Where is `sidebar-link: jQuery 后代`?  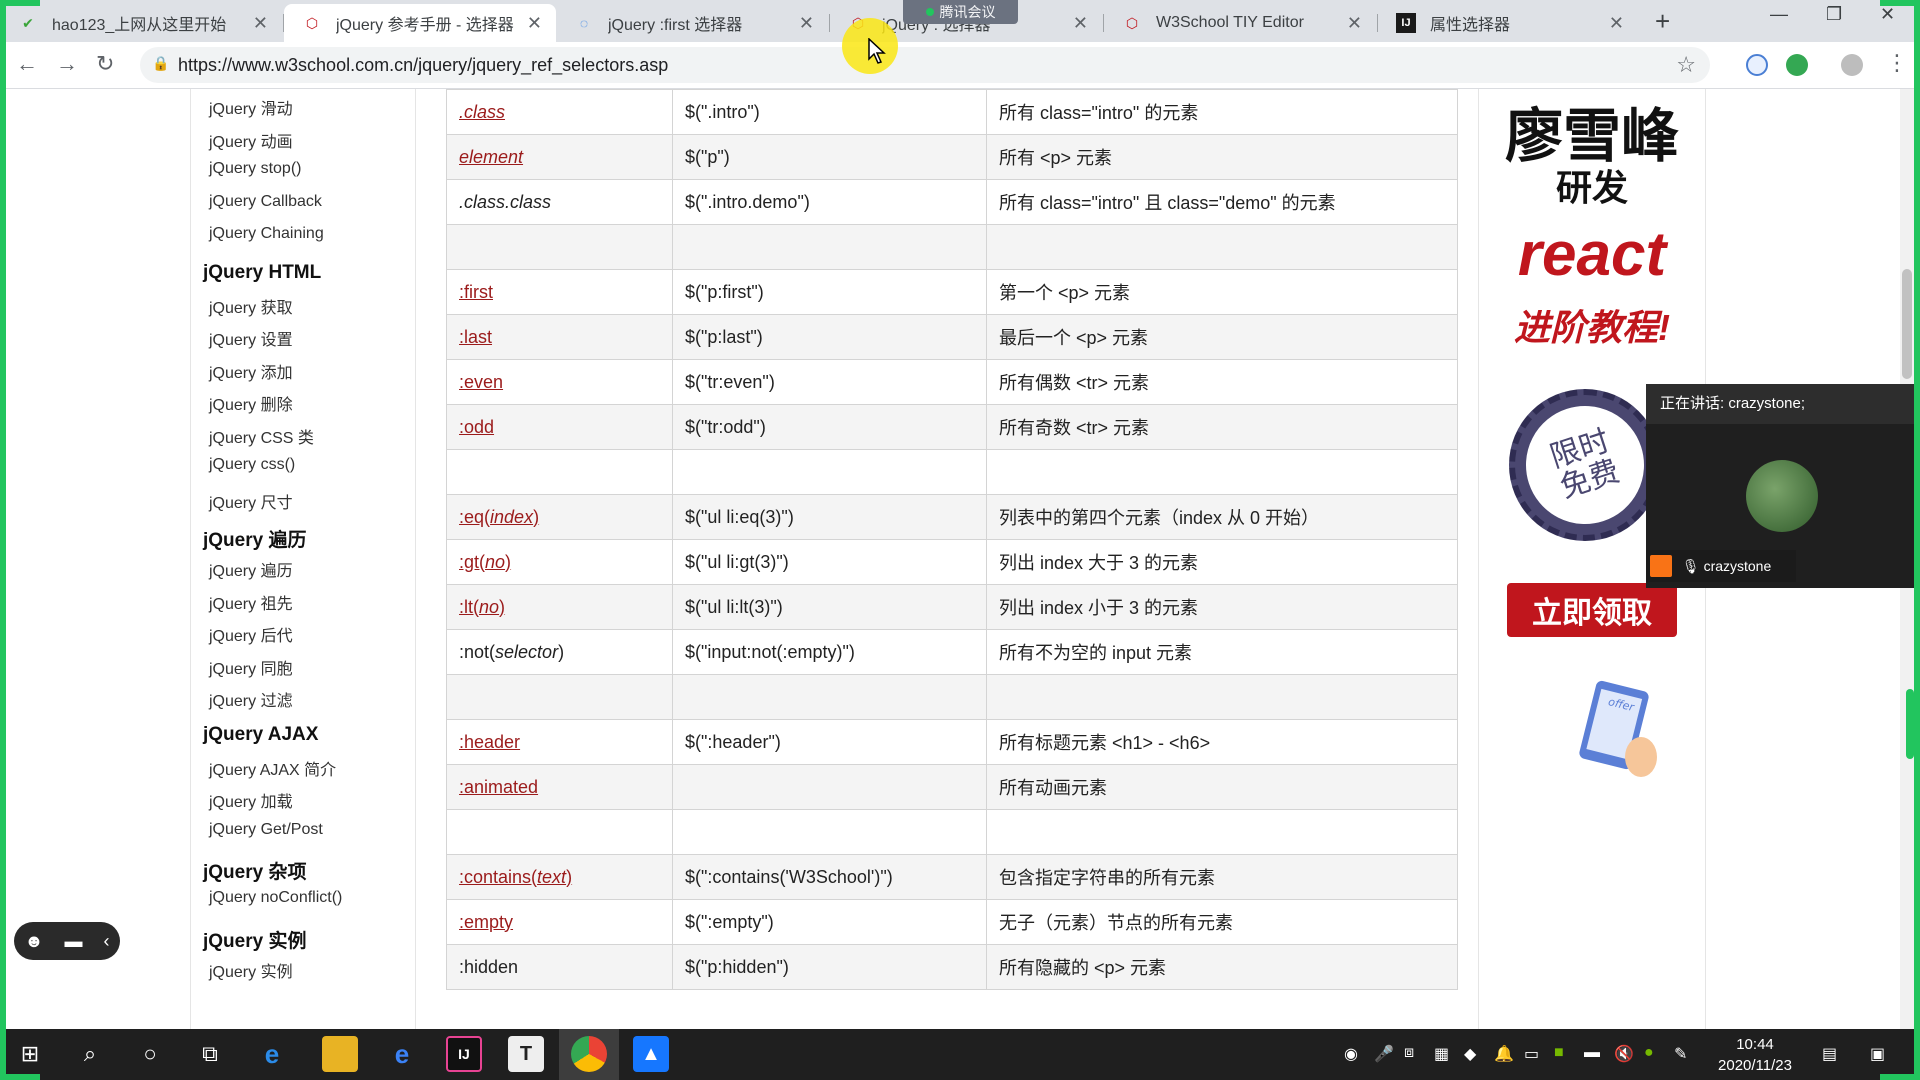
sidebar-link: jQuery 后代 is located at coordinates (251, 634).